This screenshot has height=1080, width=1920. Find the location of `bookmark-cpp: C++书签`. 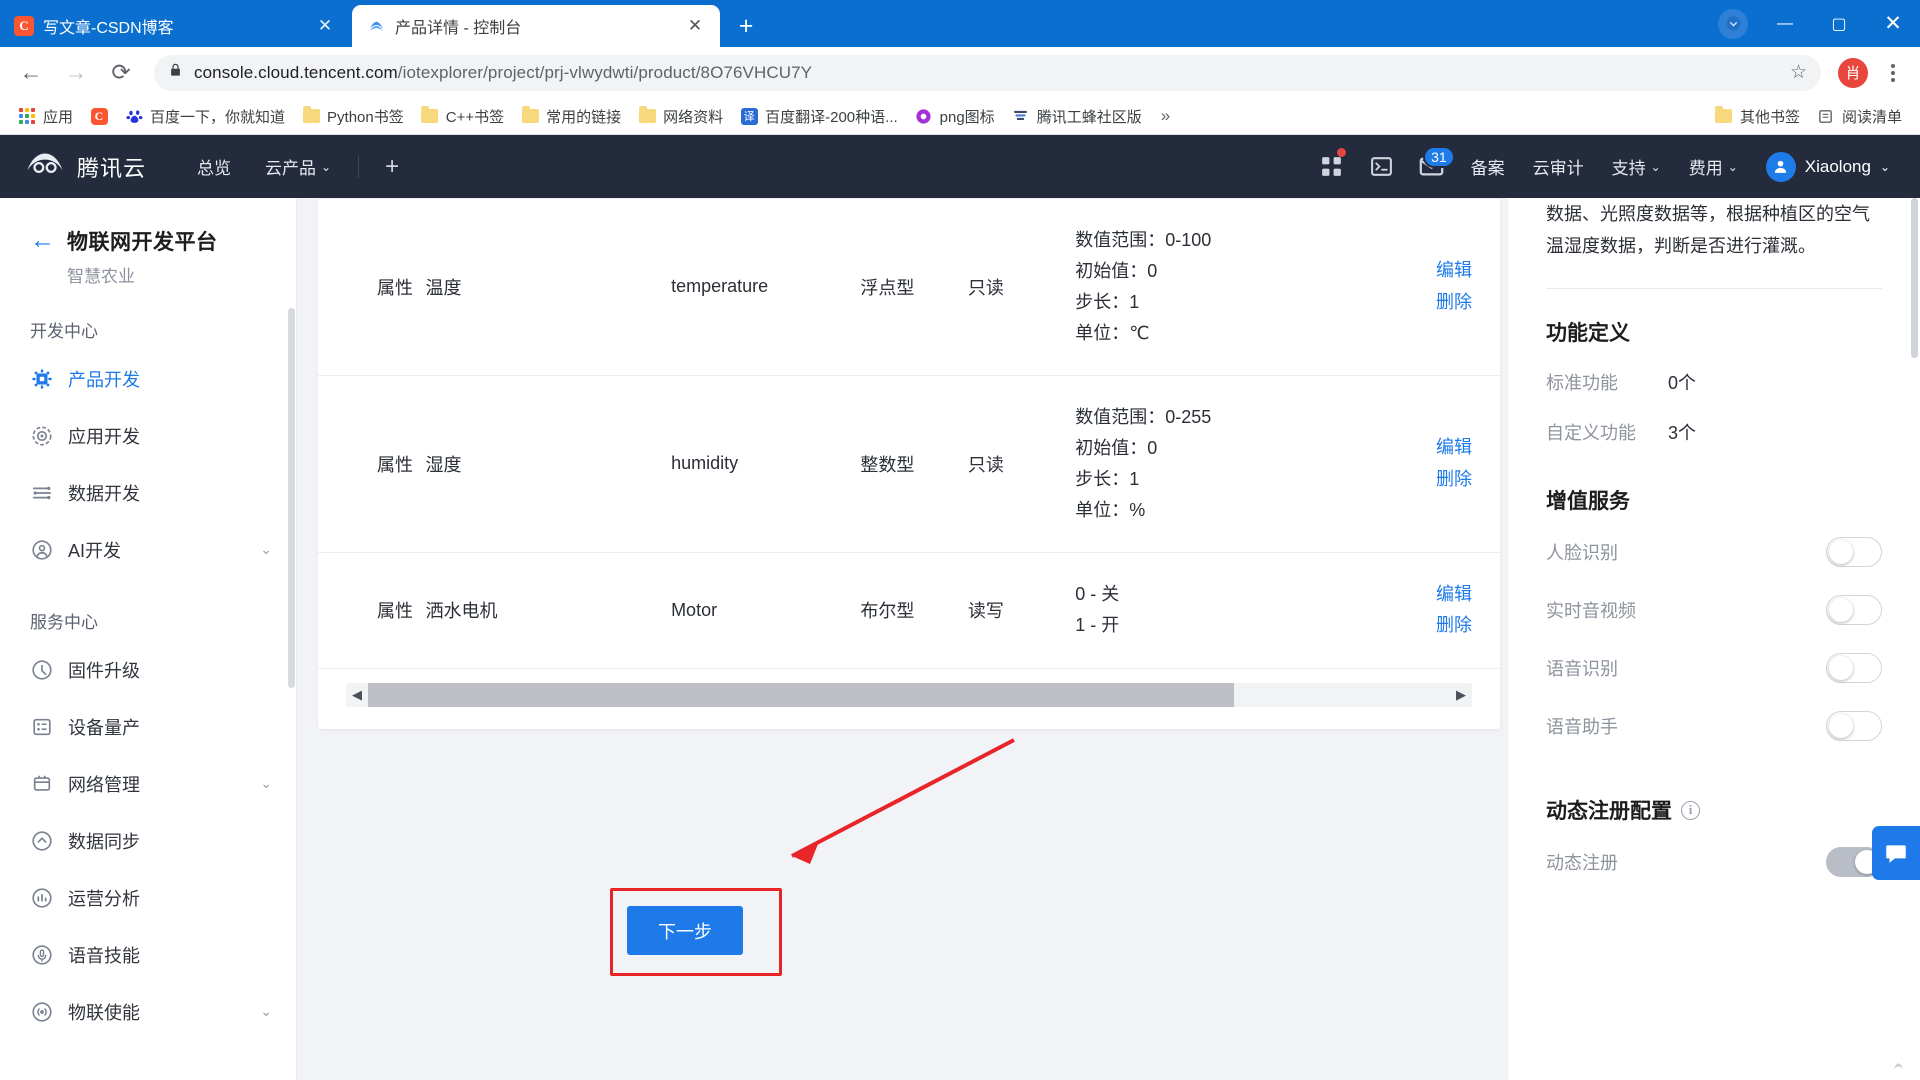

bookmark-cpp: C++书签 is located at coordinates (462, 116).